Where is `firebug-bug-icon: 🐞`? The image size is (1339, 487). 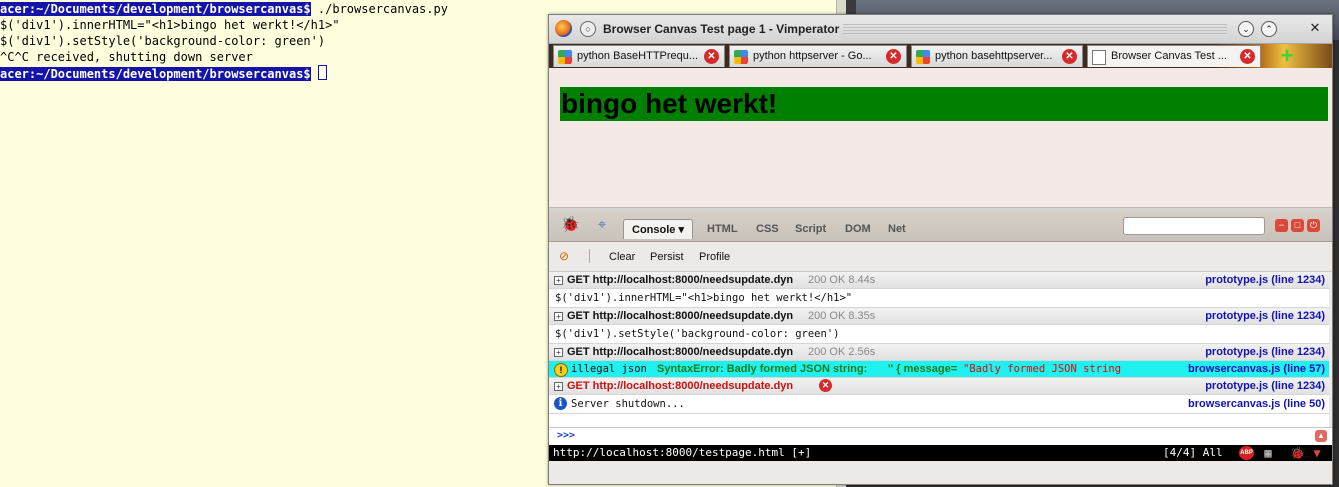 firebug-bug-icon: 🐞 is located at coordinates (570, 225).